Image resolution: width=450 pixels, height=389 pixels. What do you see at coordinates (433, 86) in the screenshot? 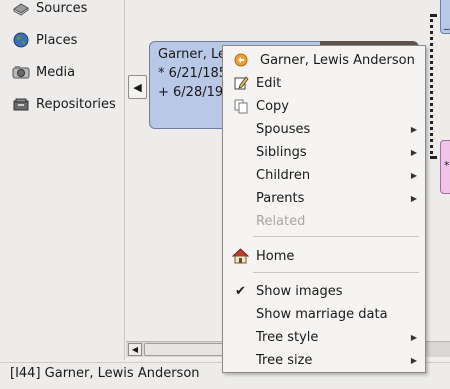
I see `connector-line` at bounding box center [433, 86].